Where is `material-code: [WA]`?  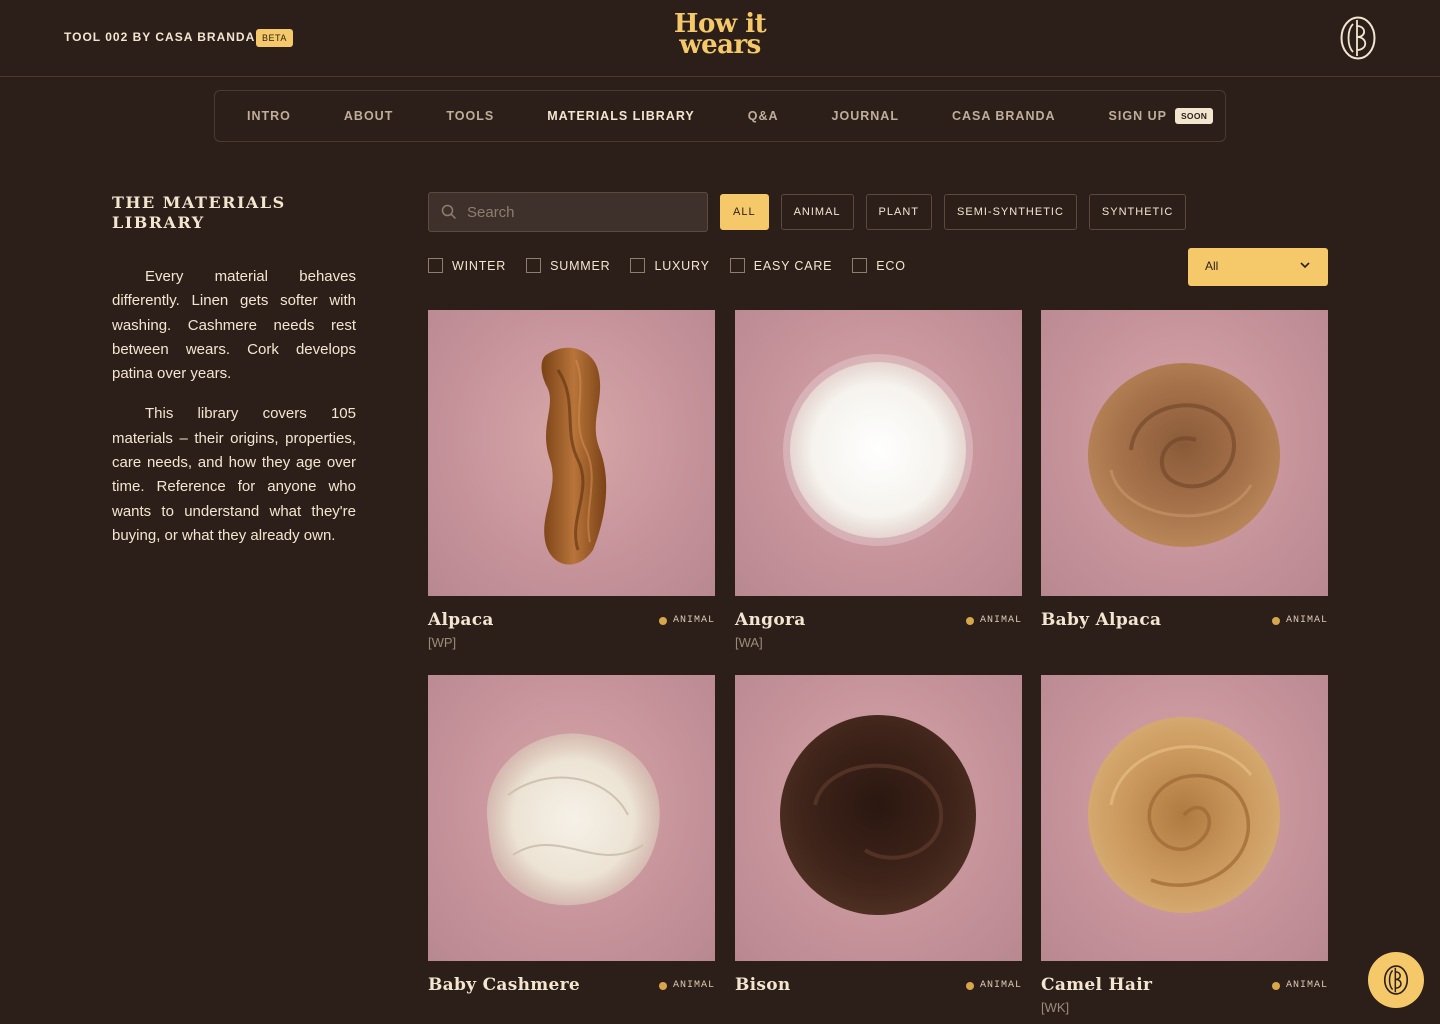
material-code: [WA] is located at coordinates (749, 642).